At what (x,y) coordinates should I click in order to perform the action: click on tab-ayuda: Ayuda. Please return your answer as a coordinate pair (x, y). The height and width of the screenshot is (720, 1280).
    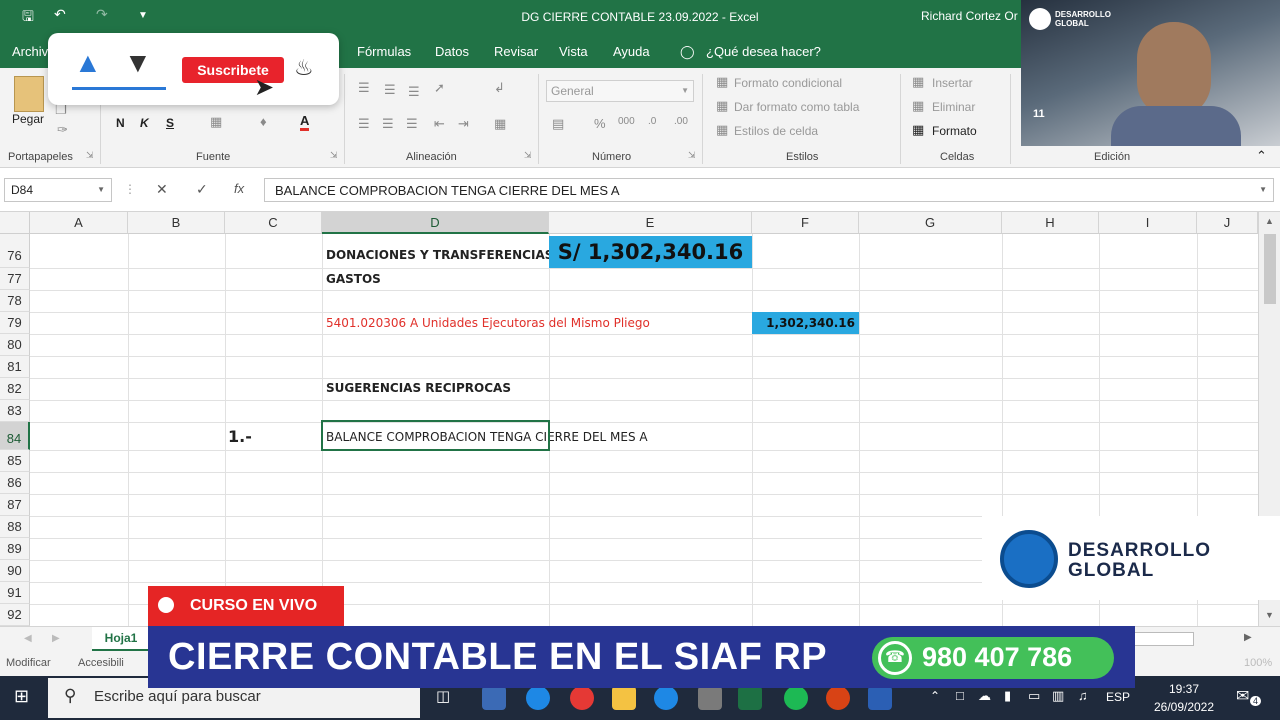
    Looking at the image, I should click on (631, 51).